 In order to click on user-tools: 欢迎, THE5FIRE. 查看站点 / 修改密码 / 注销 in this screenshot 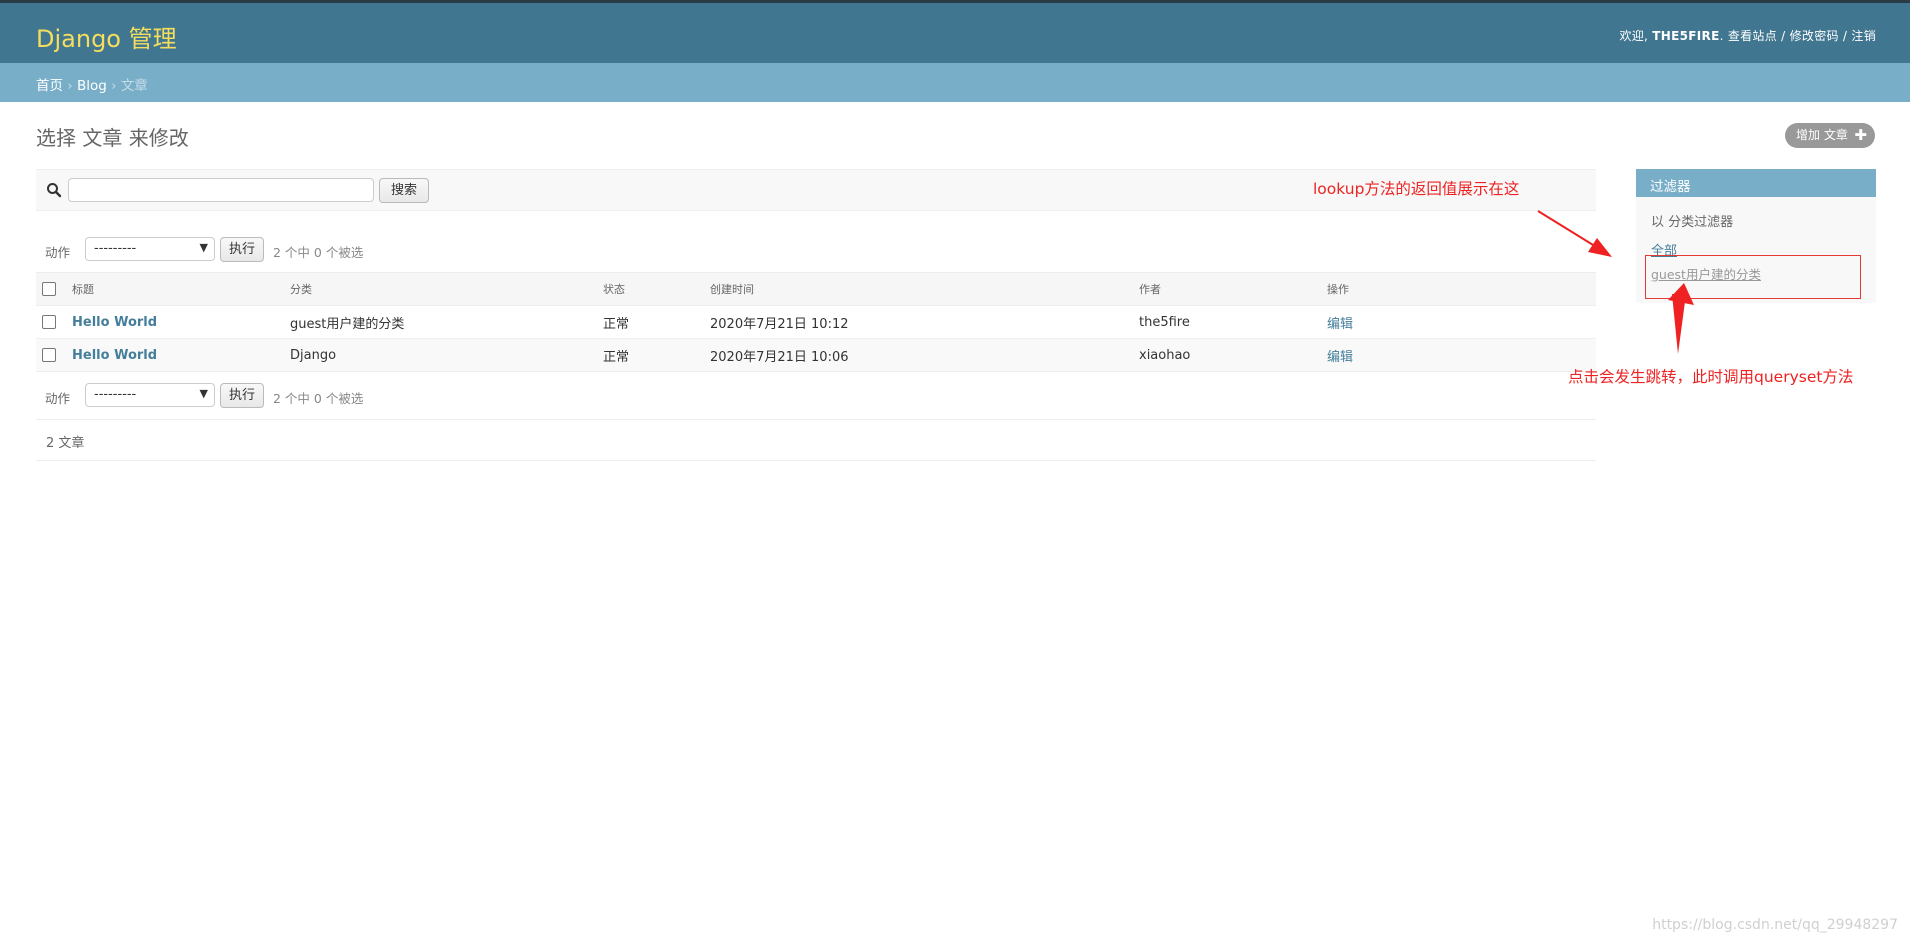, I will do `click(1747, 36)`.